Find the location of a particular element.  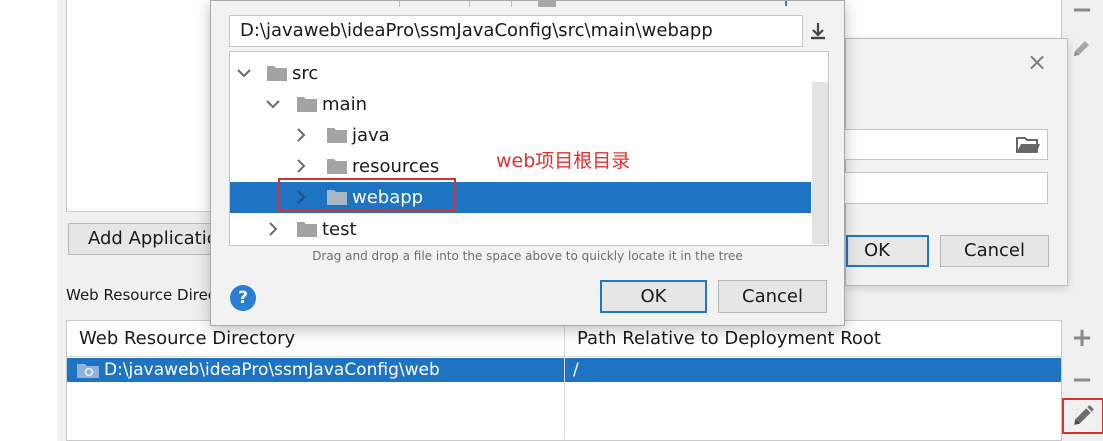

left-strip is located at coordinates (28, 220).